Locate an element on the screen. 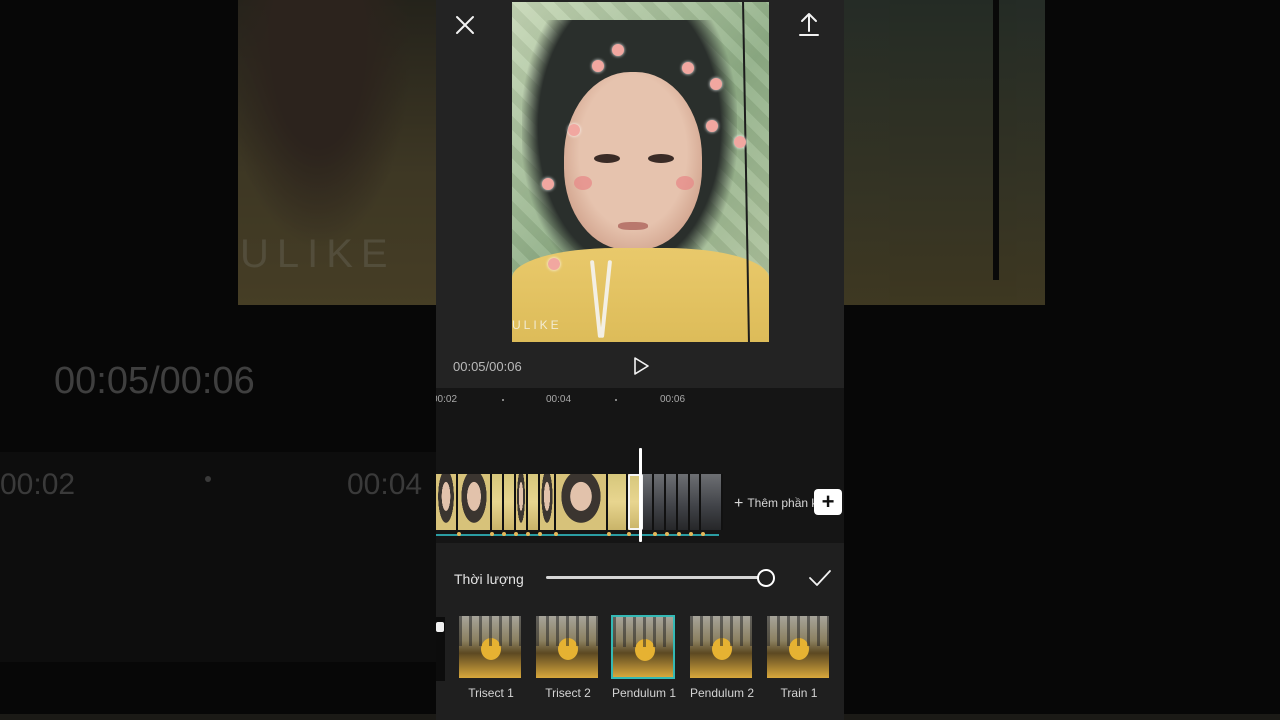 The image size is (1280, 720). video-preview: ULIKE is located at coordinates (640, 172).